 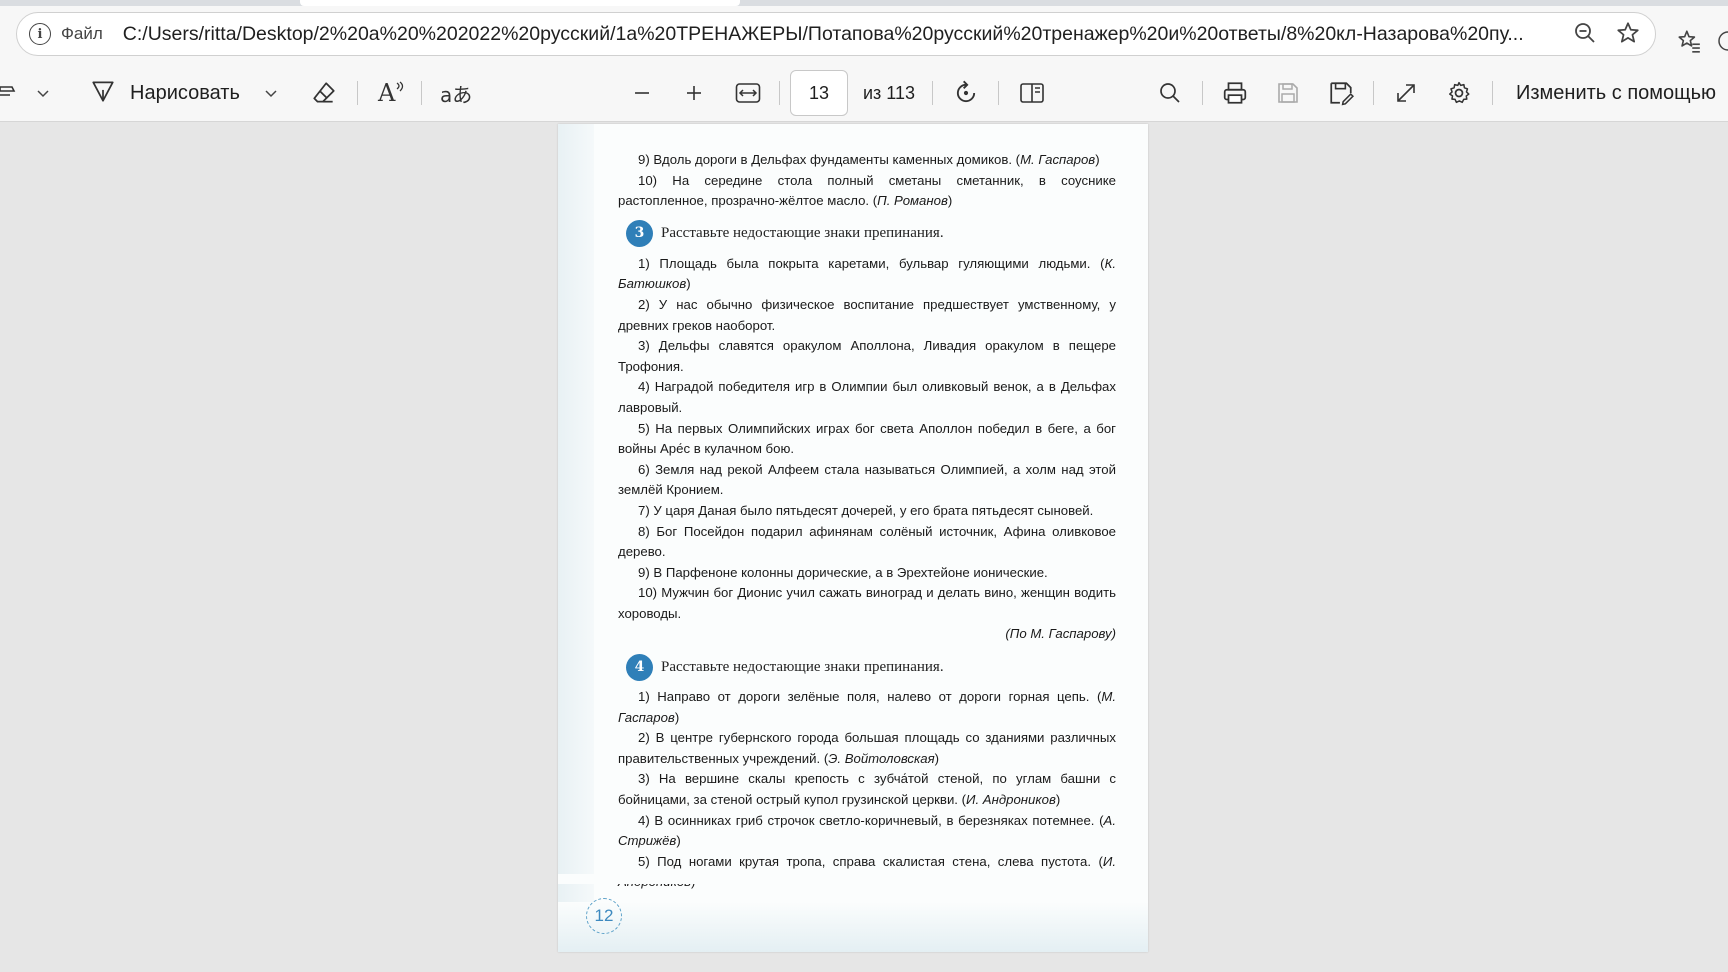 What do you see at coordinates (387, 93) in the screenshot?
I see `read-aloud-icon: A` at bounding box center [387, 93].